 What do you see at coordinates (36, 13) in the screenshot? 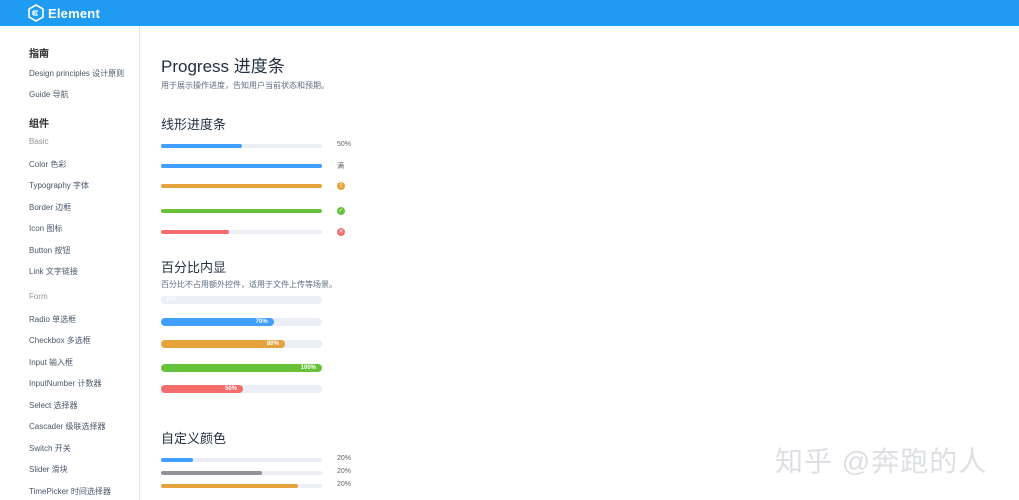
I see `cube-icon` at bounding box center [36, 13].